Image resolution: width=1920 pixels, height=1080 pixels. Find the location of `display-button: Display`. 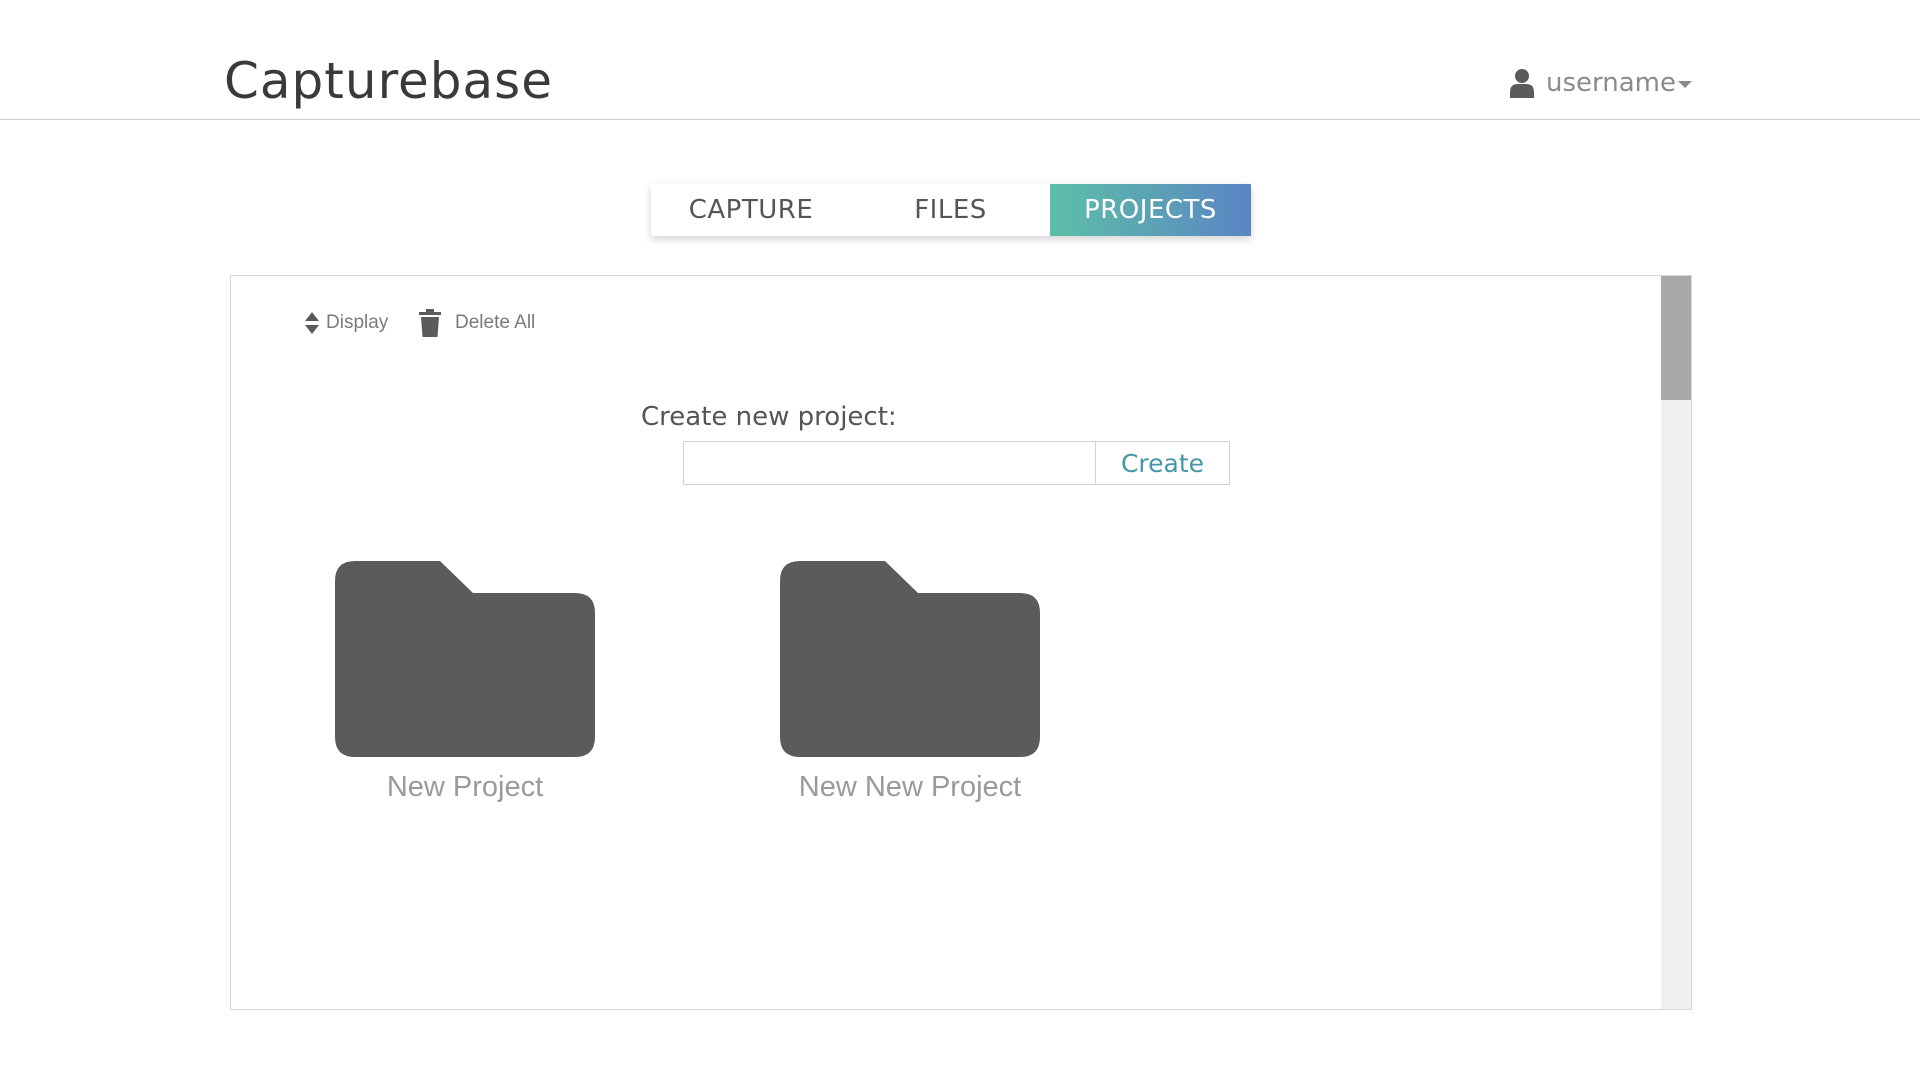

display-button: Display is located at coordinates (346, 323).